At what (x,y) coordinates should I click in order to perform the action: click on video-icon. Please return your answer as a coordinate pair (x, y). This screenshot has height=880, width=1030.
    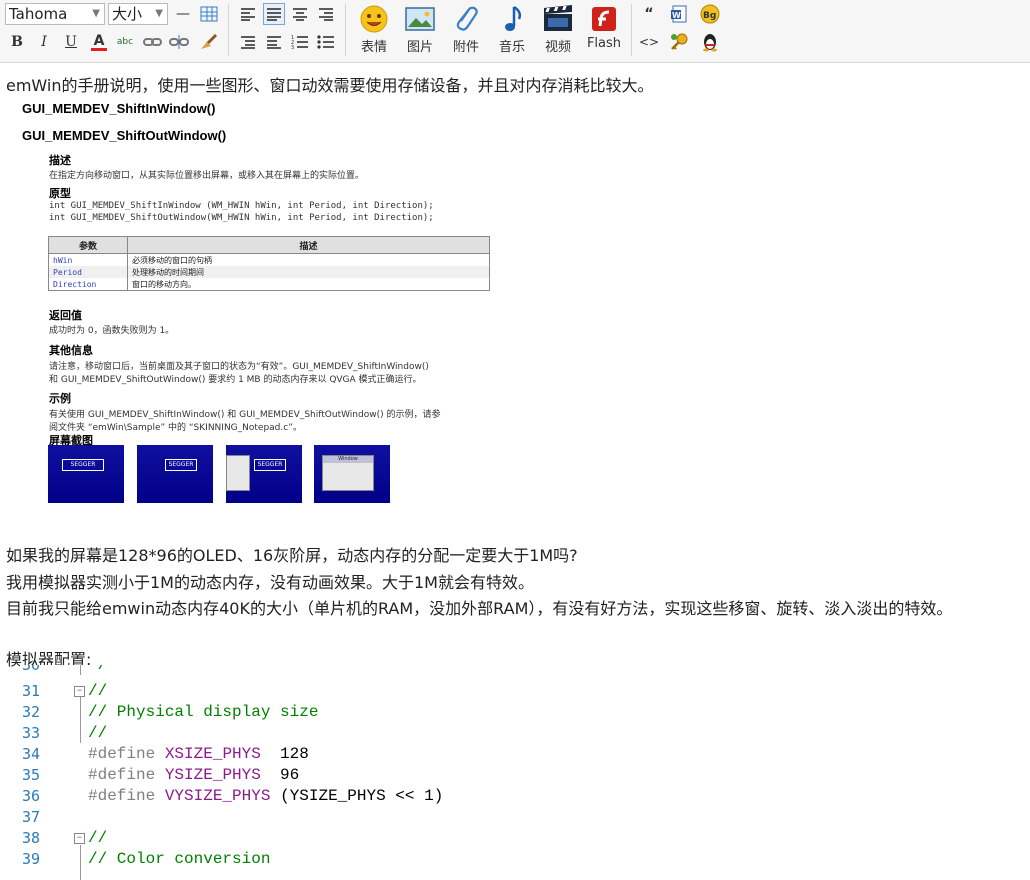
    Looking at the image, I should click on (558, 18).